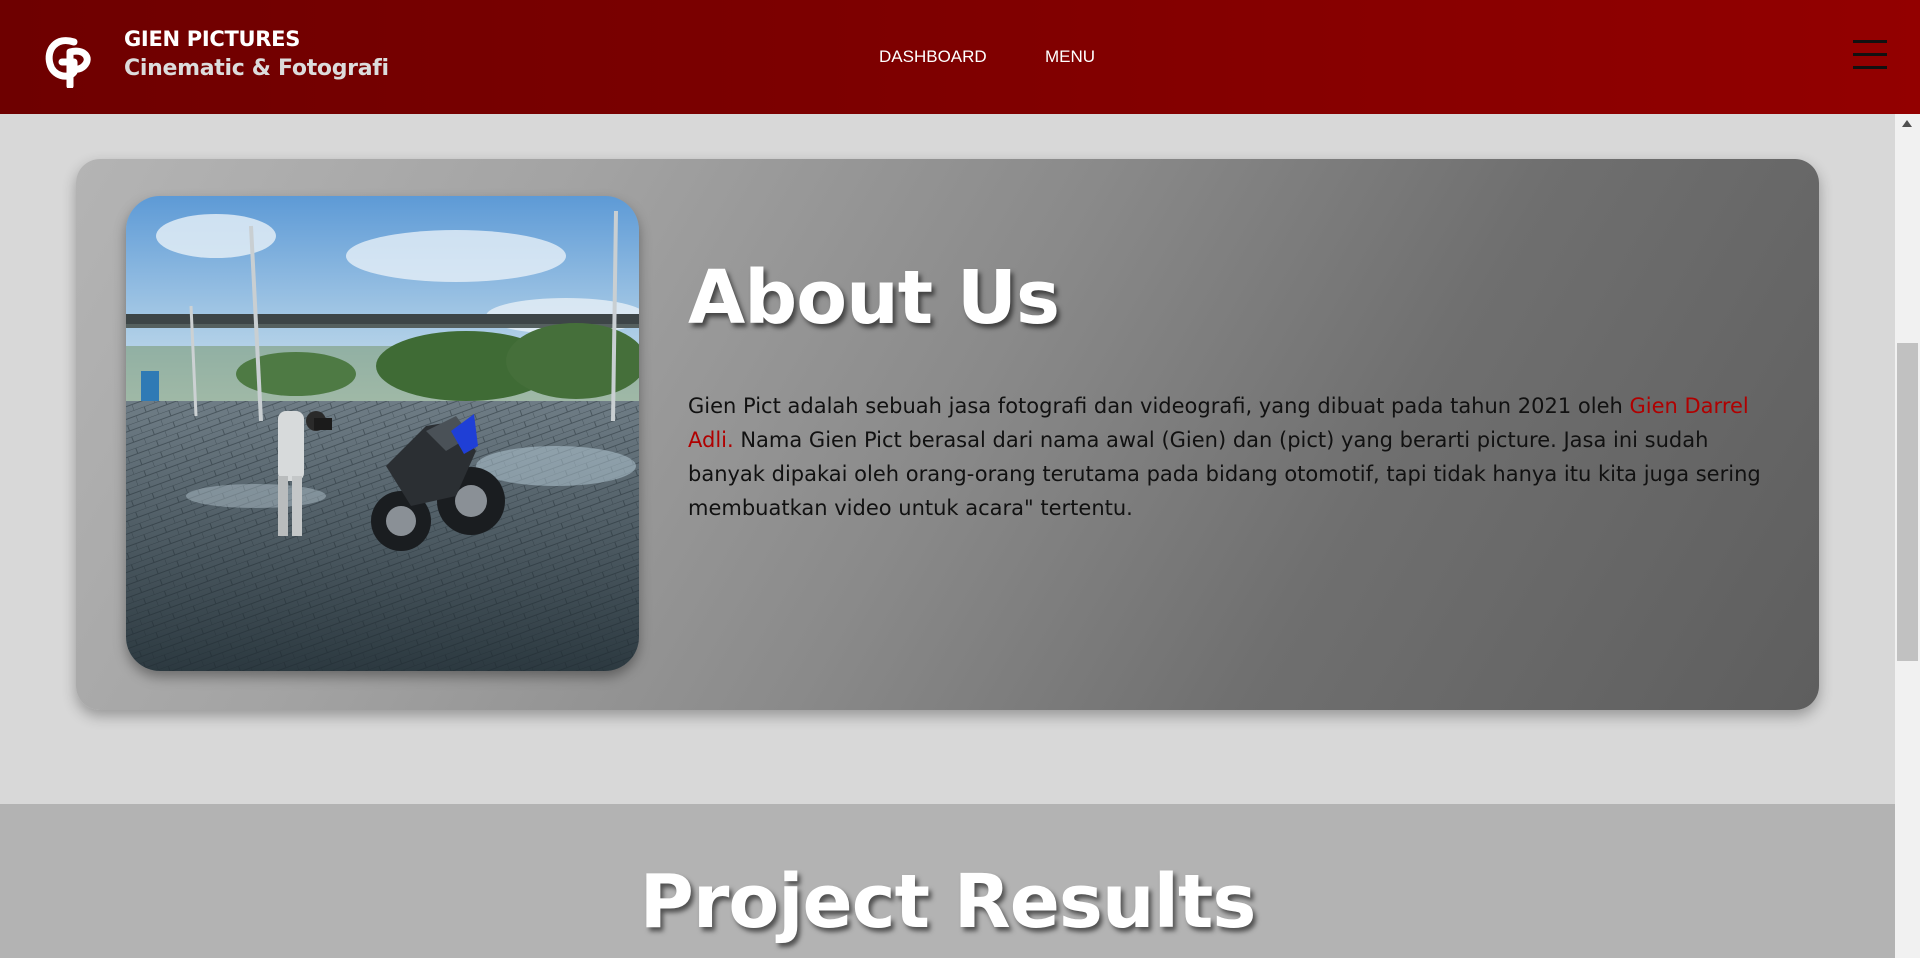  Describe the element at coordinates (948, 902) in the screenshot. I see `project-results-heading: Project Results` at that location.